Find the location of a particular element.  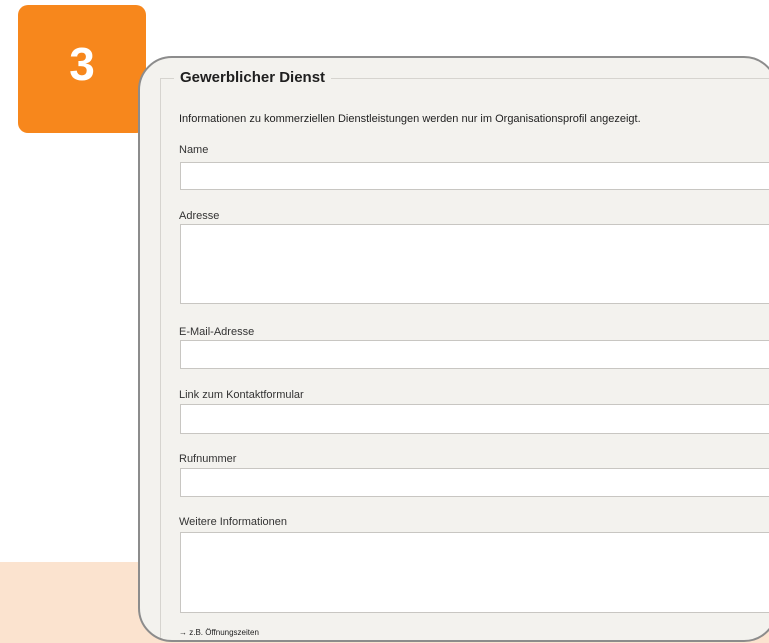

phone-label: Rufnummer is located at coordinates (208, 459).